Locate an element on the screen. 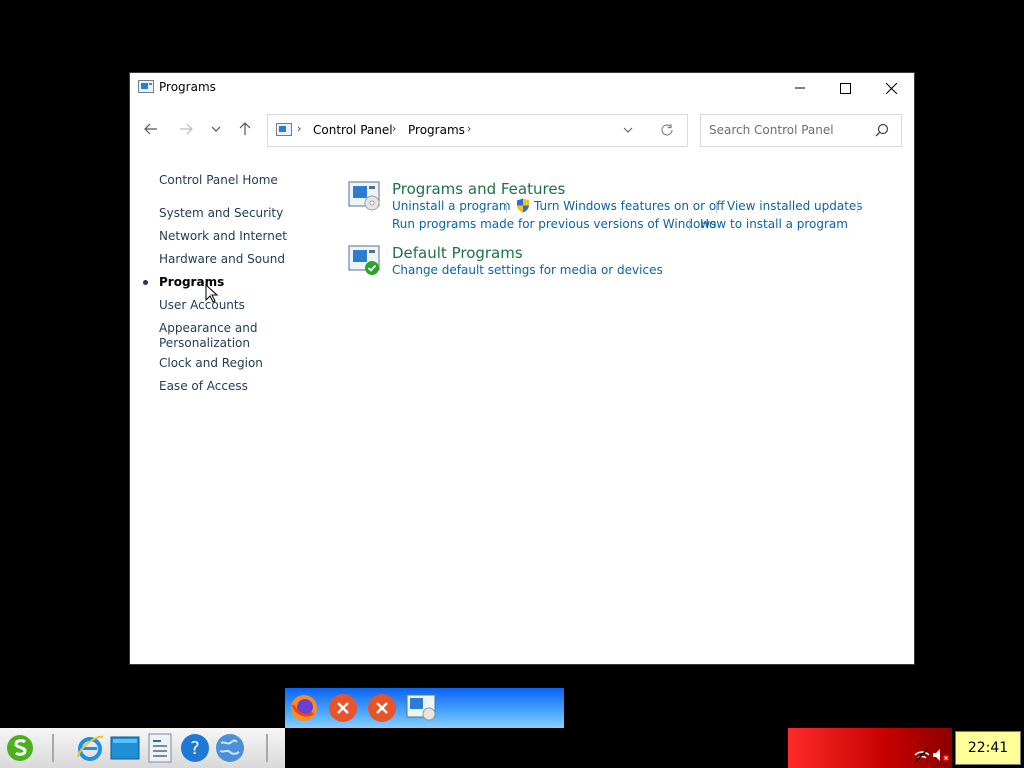 The image size is (1024, 768). recent-locations-button is located at coordinates (216, 129).